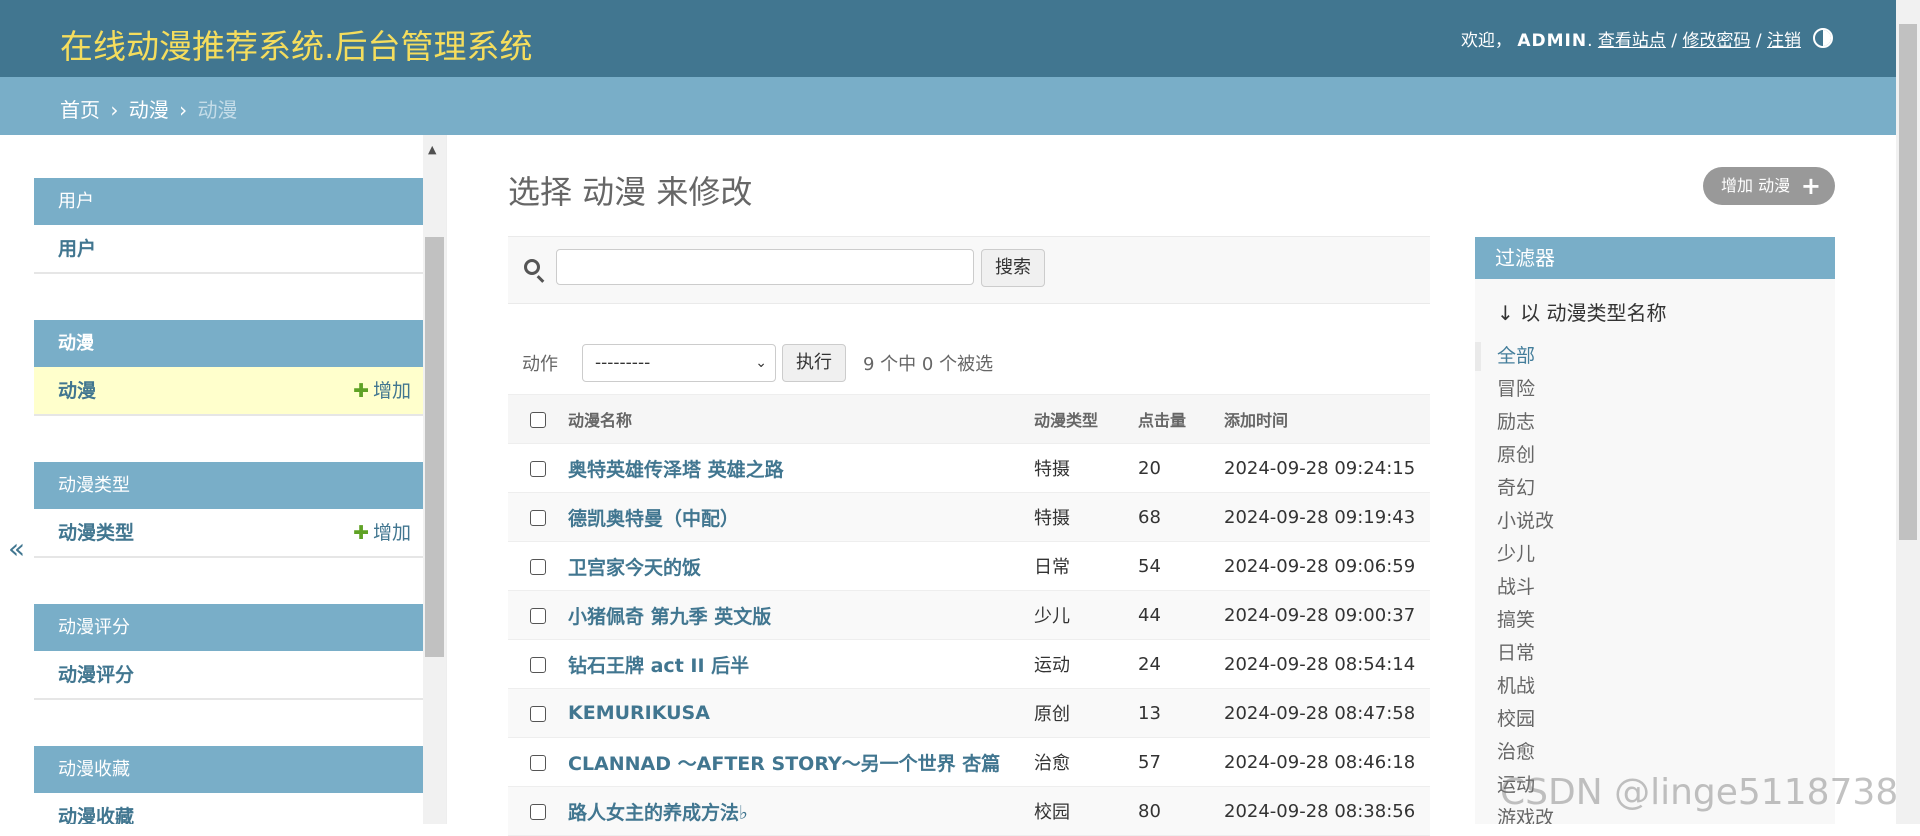 The width and height of the screenshot is (1920, 836). What do you see at coordinates (1655, 554) in the screenshot?
I see `filter-option: 少儿` at bounding box center [1655, 554].